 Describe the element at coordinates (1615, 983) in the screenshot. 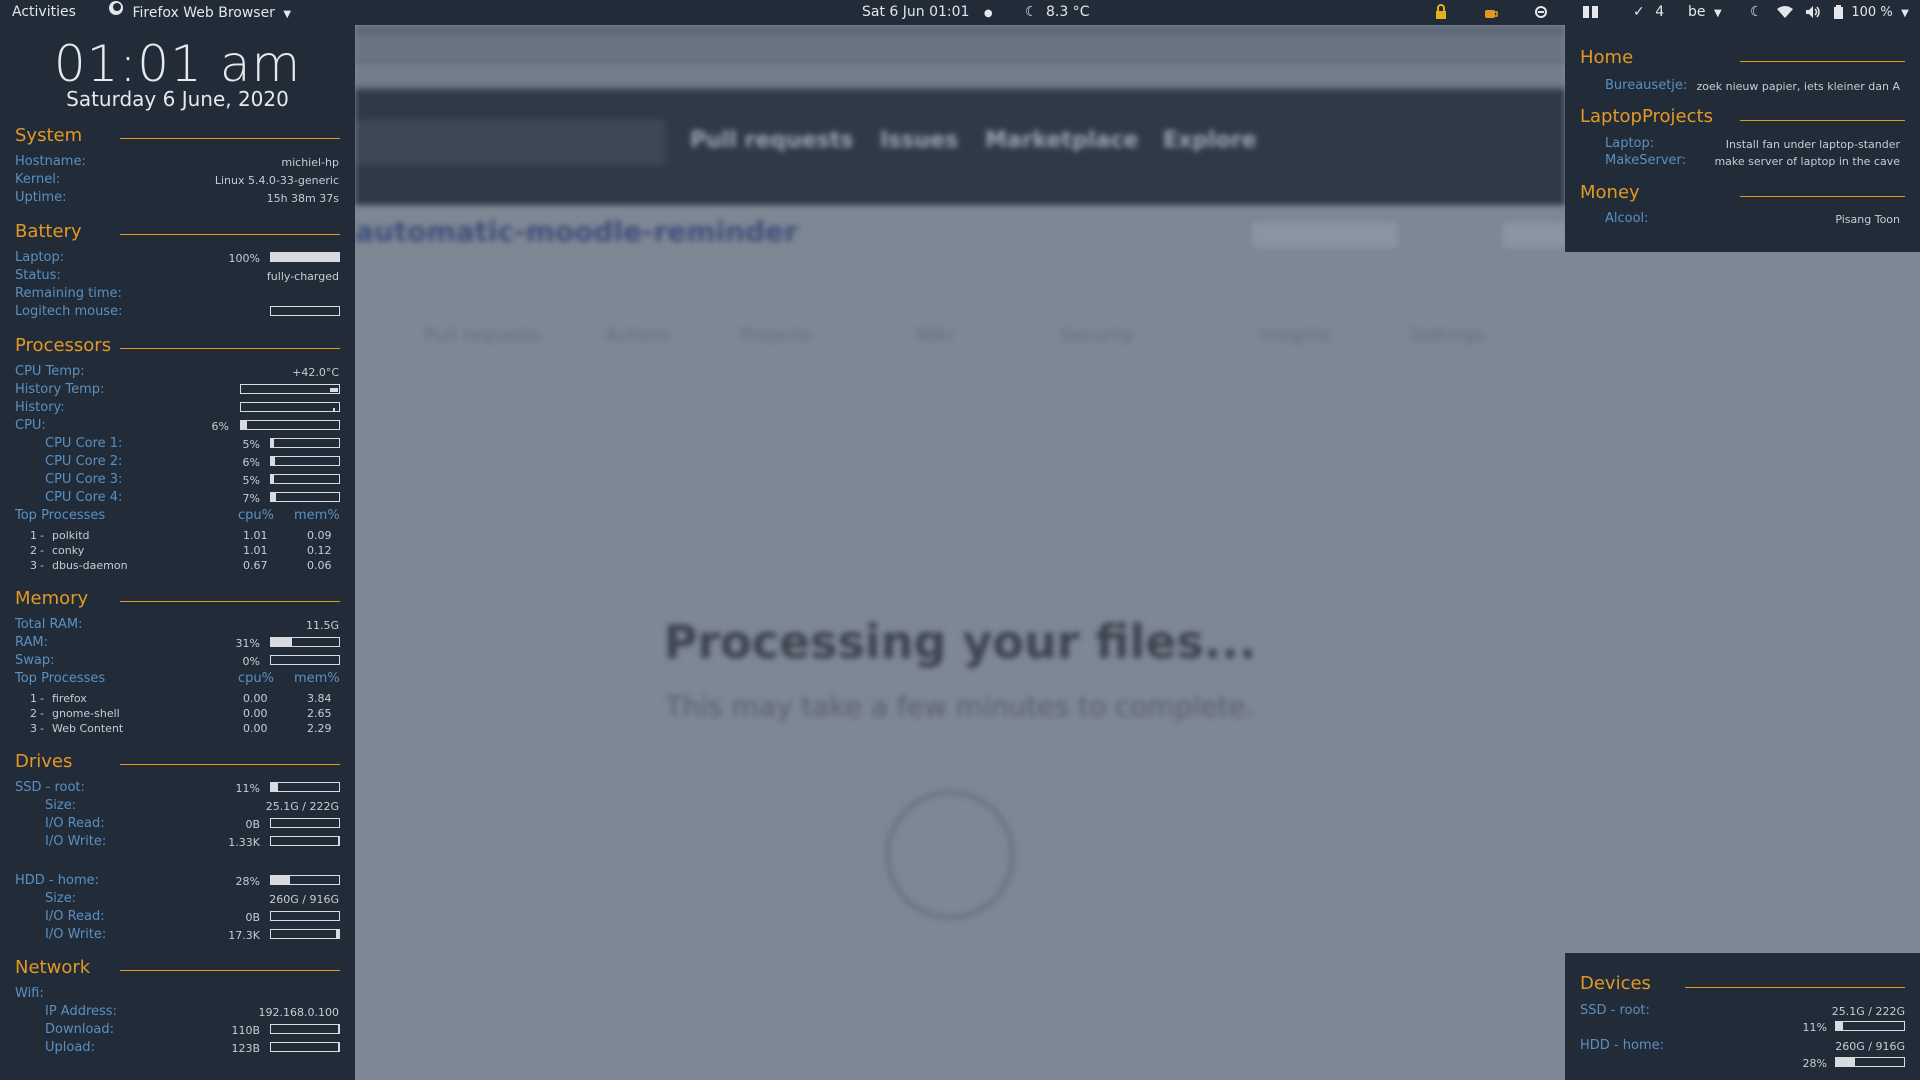

I see `section-title-devices: Devices` at that location.